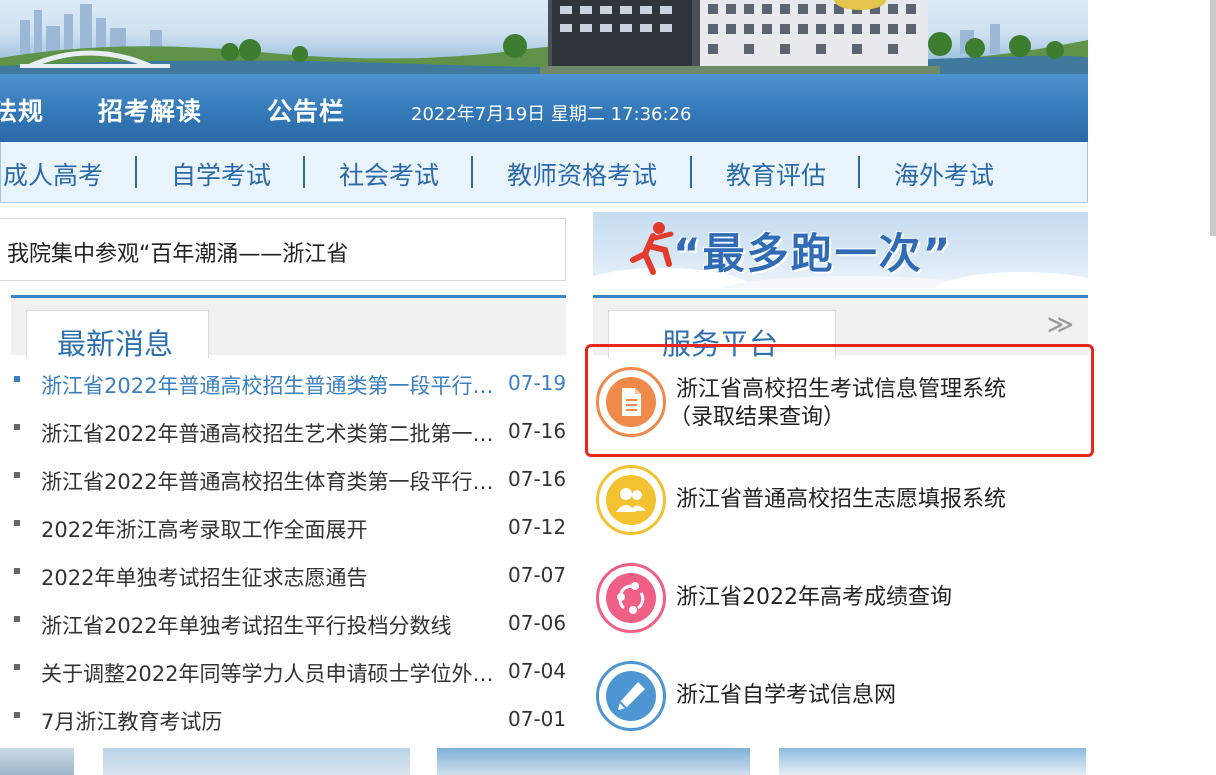 Image resolution: width=1216 pixels, height=775 pixels. What do you see at coordinates (1213, 118) in the screenshot?
I see `scrollbar` at bounding box center [1213, 118].